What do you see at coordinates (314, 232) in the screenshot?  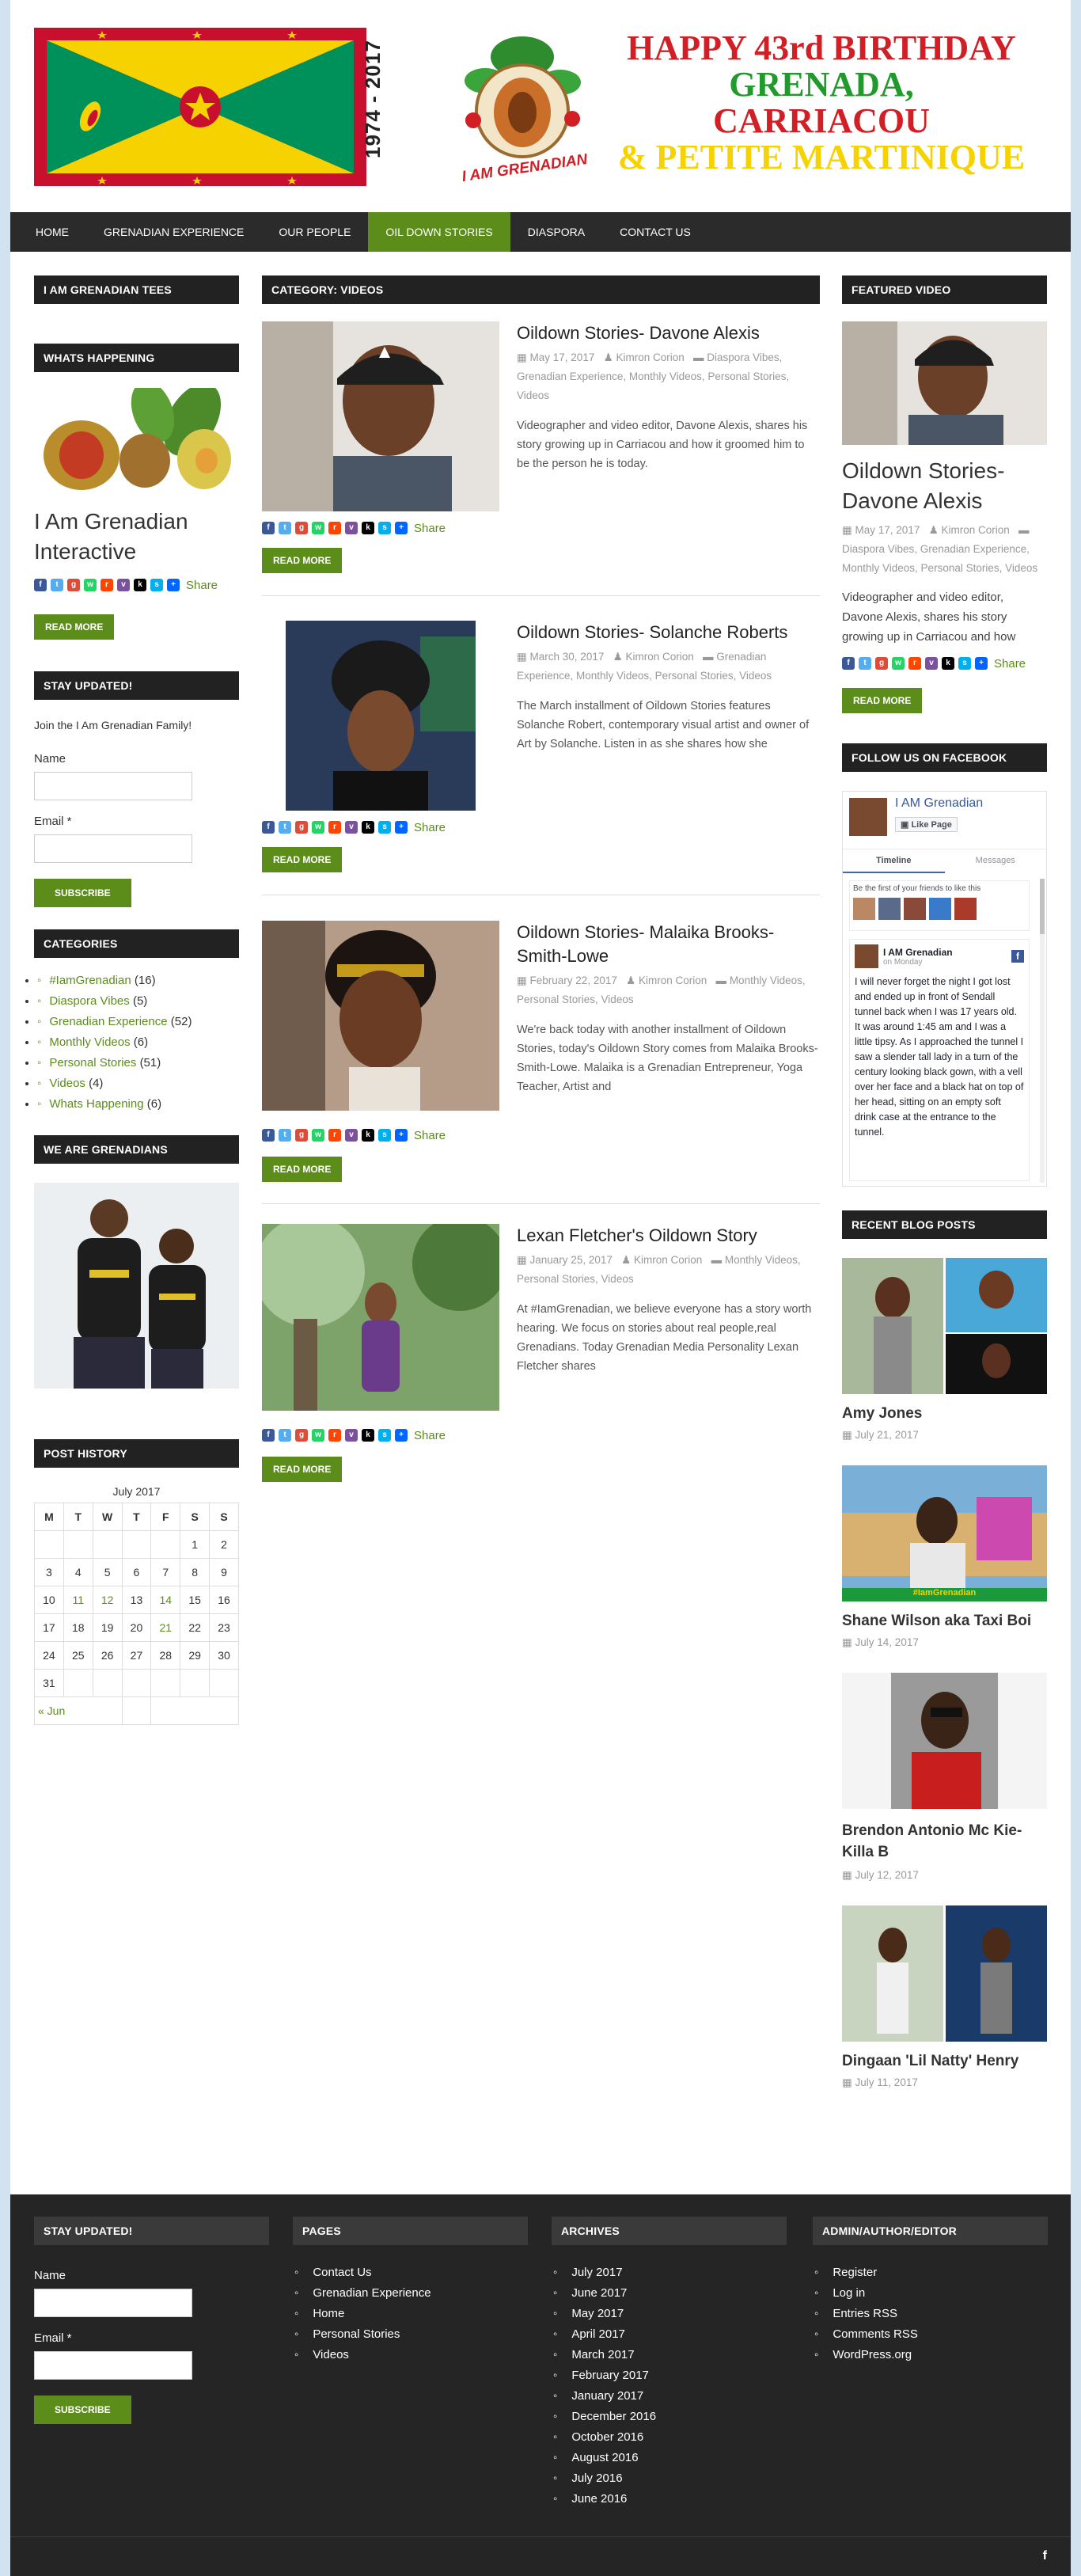 I see `nav-our-people: OUR PEOPLE` at bounding box center [314, 232].